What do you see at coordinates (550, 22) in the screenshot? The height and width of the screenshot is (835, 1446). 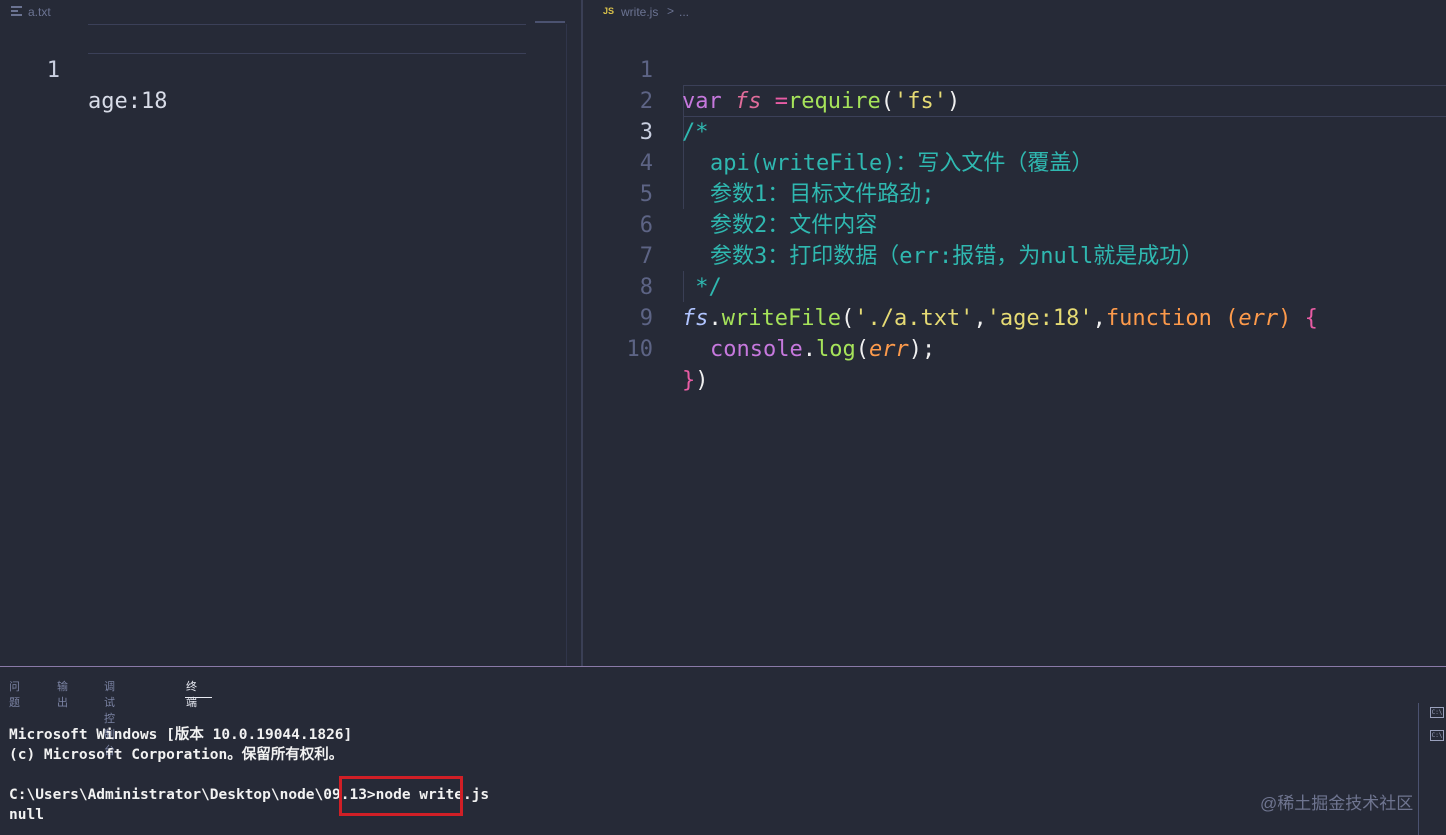 I see `minimap-marker` at bounding box center [550, 22].